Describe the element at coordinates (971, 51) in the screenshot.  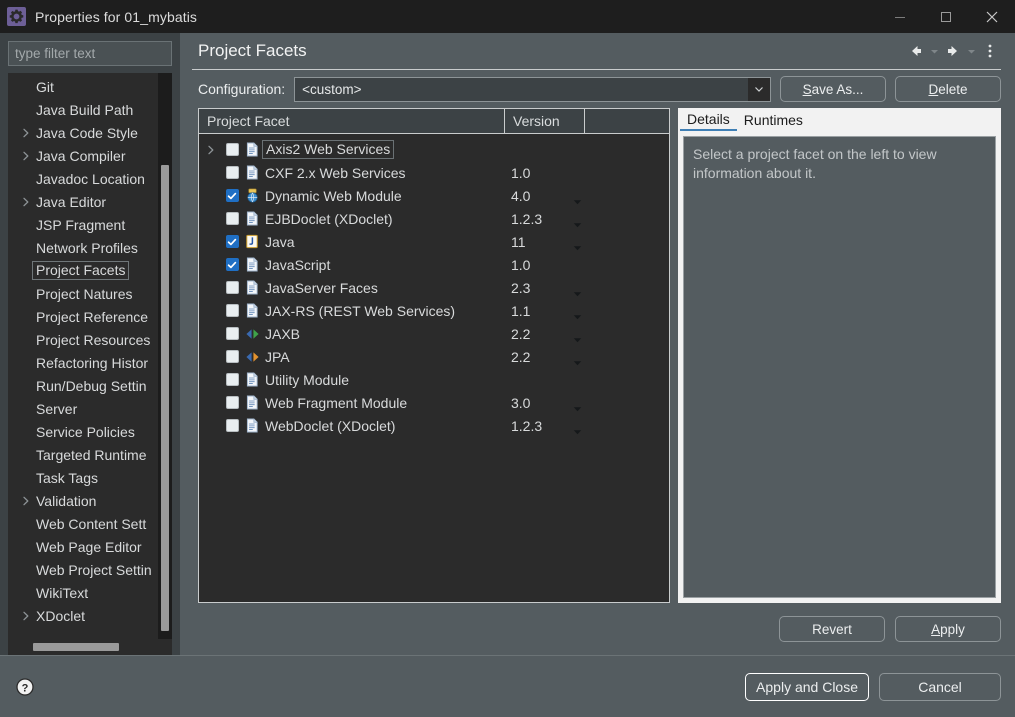
I see `forward-history-chevron-down-icon` at that location.